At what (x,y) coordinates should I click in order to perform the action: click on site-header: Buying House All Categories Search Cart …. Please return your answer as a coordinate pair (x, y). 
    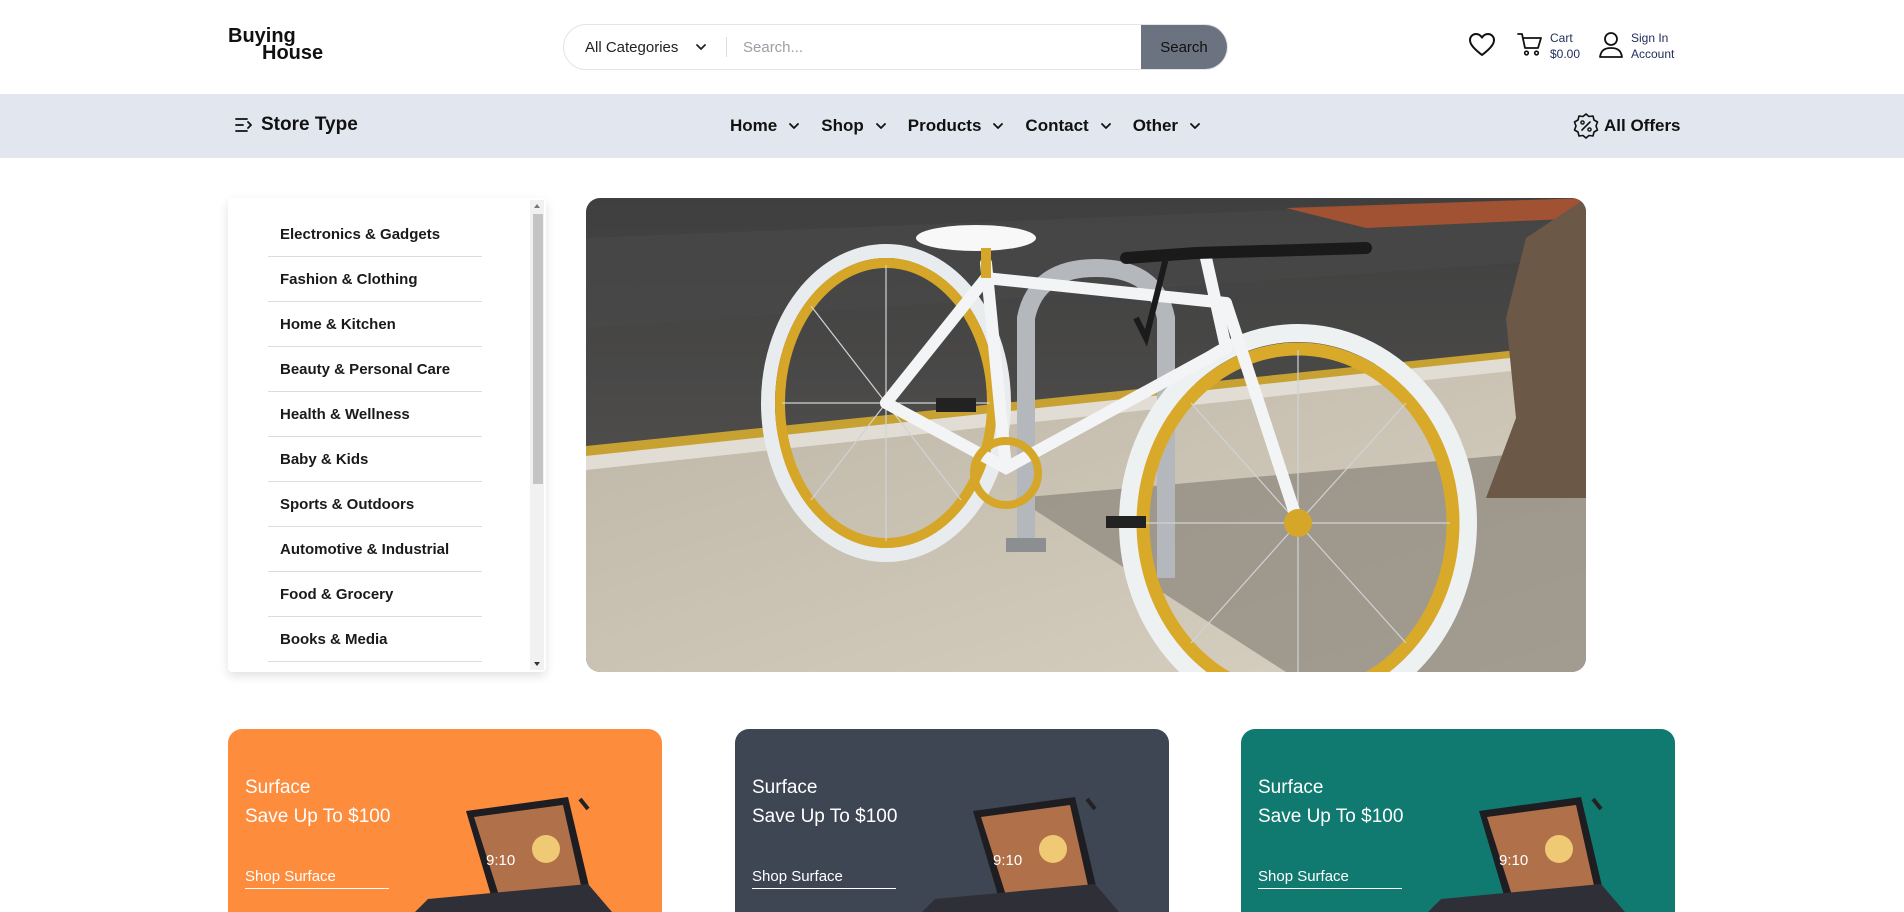
    Looking at the image, I should click on (952, 47).